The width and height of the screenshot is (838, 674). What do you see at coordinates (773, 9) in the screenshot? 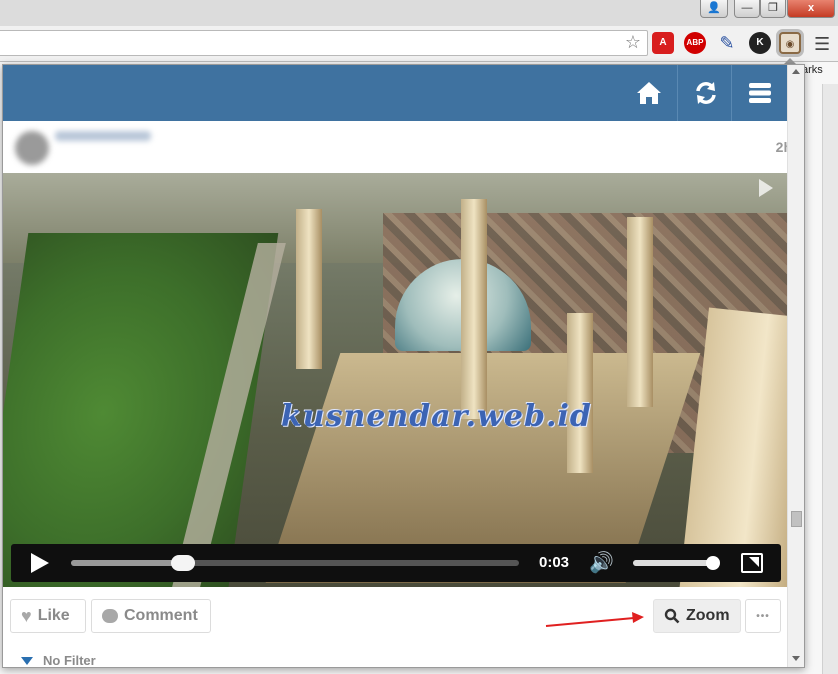
I see `maximize-button: ❐` at bounding box center [773, 9].